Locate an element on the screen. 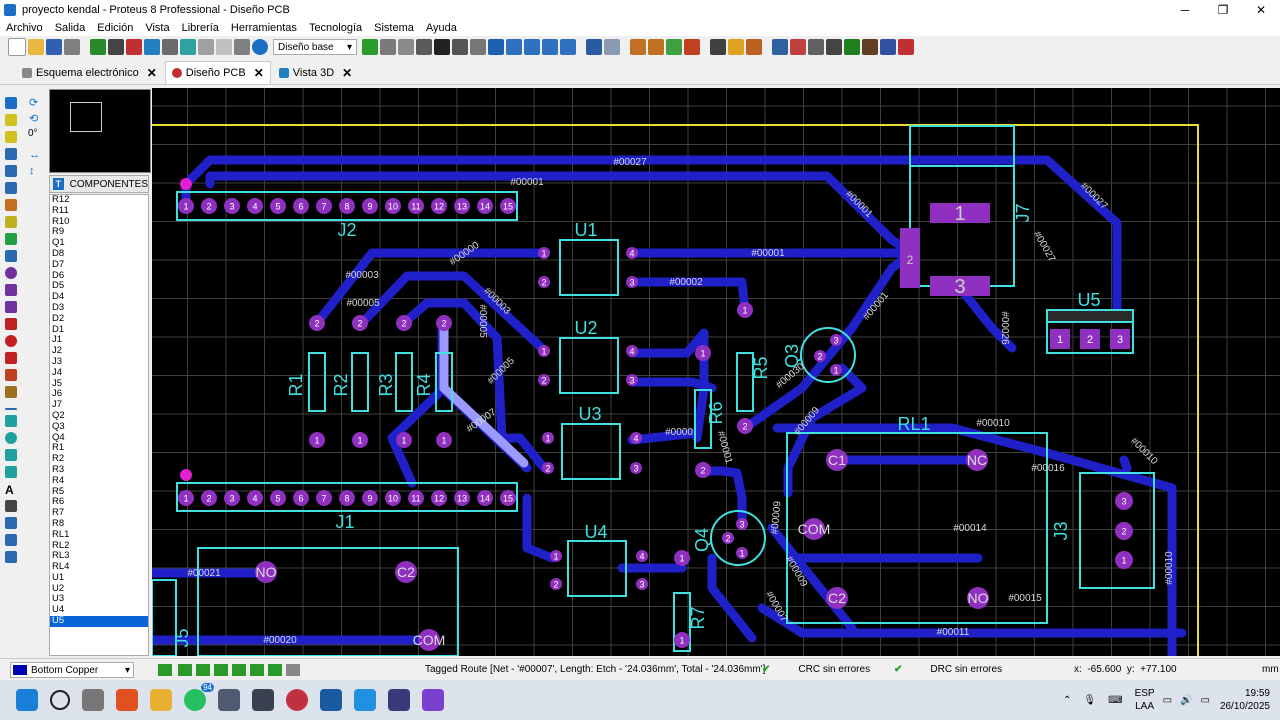  menu-salida: Salida is located at coordinates (70, 28).